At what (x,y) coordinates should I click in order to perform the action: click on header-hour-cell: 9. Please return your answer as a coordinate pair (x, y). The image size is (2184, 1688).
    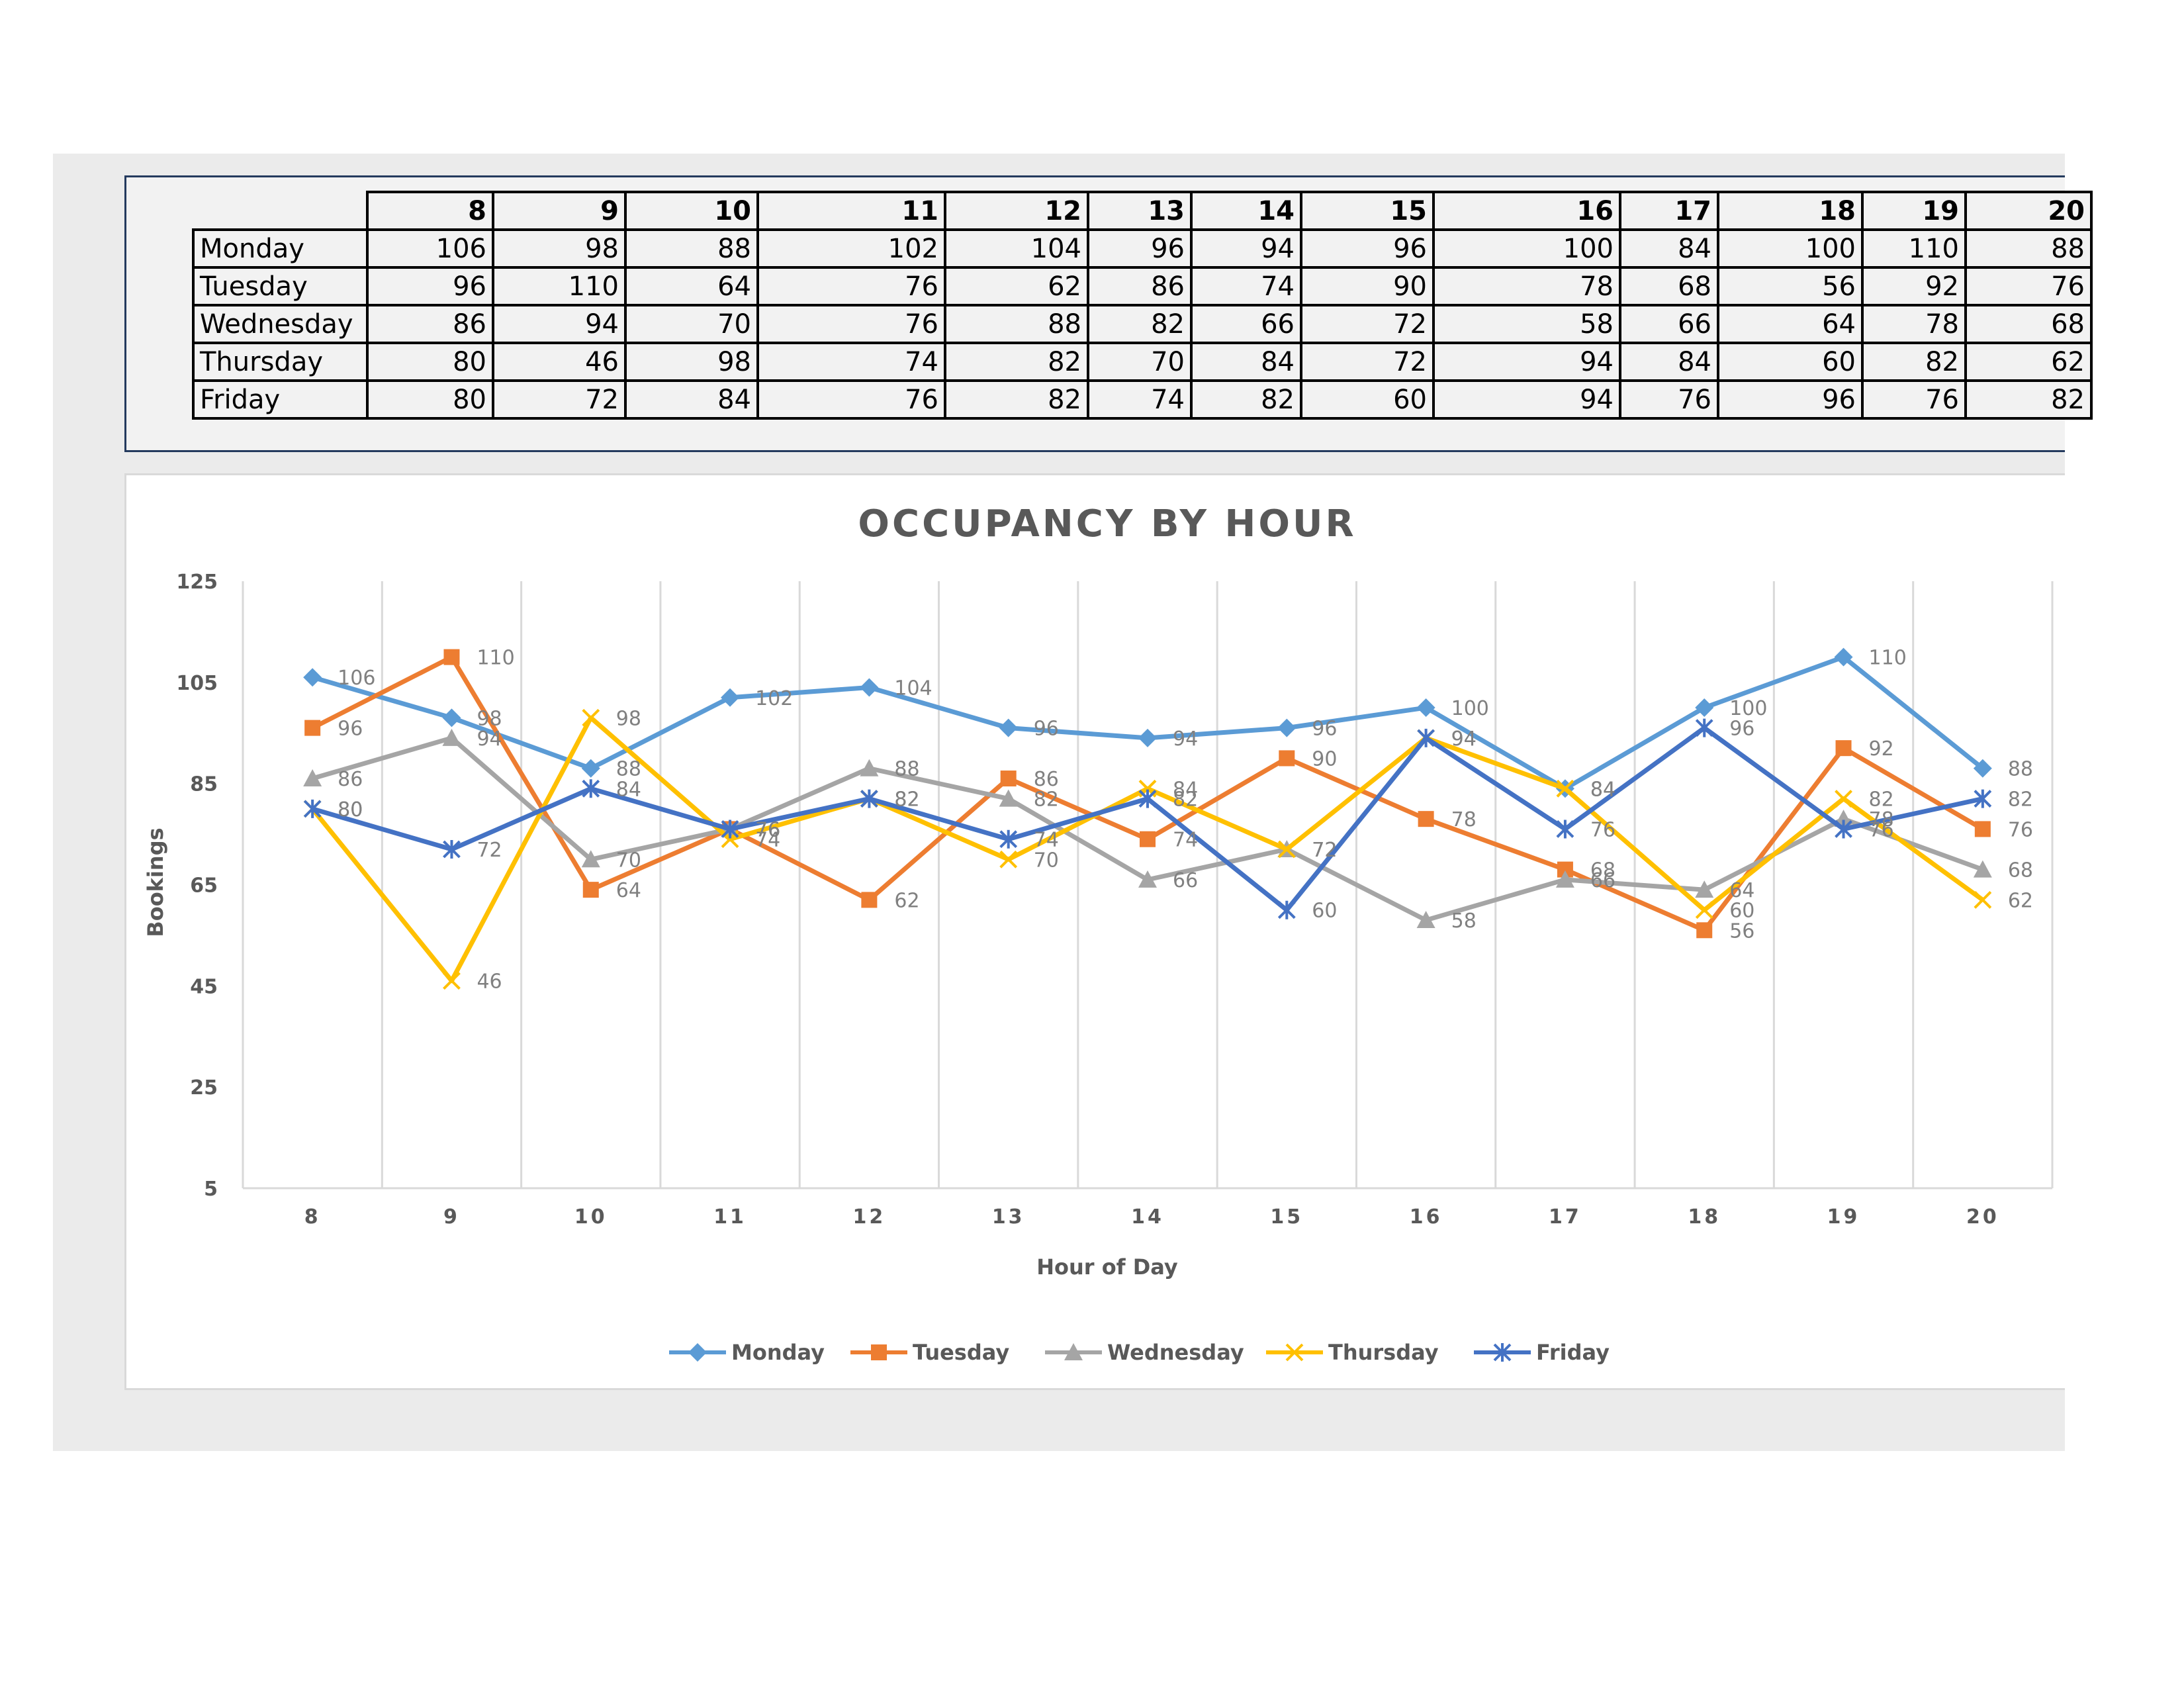
    Looking at the image, I should click on (559, 211).